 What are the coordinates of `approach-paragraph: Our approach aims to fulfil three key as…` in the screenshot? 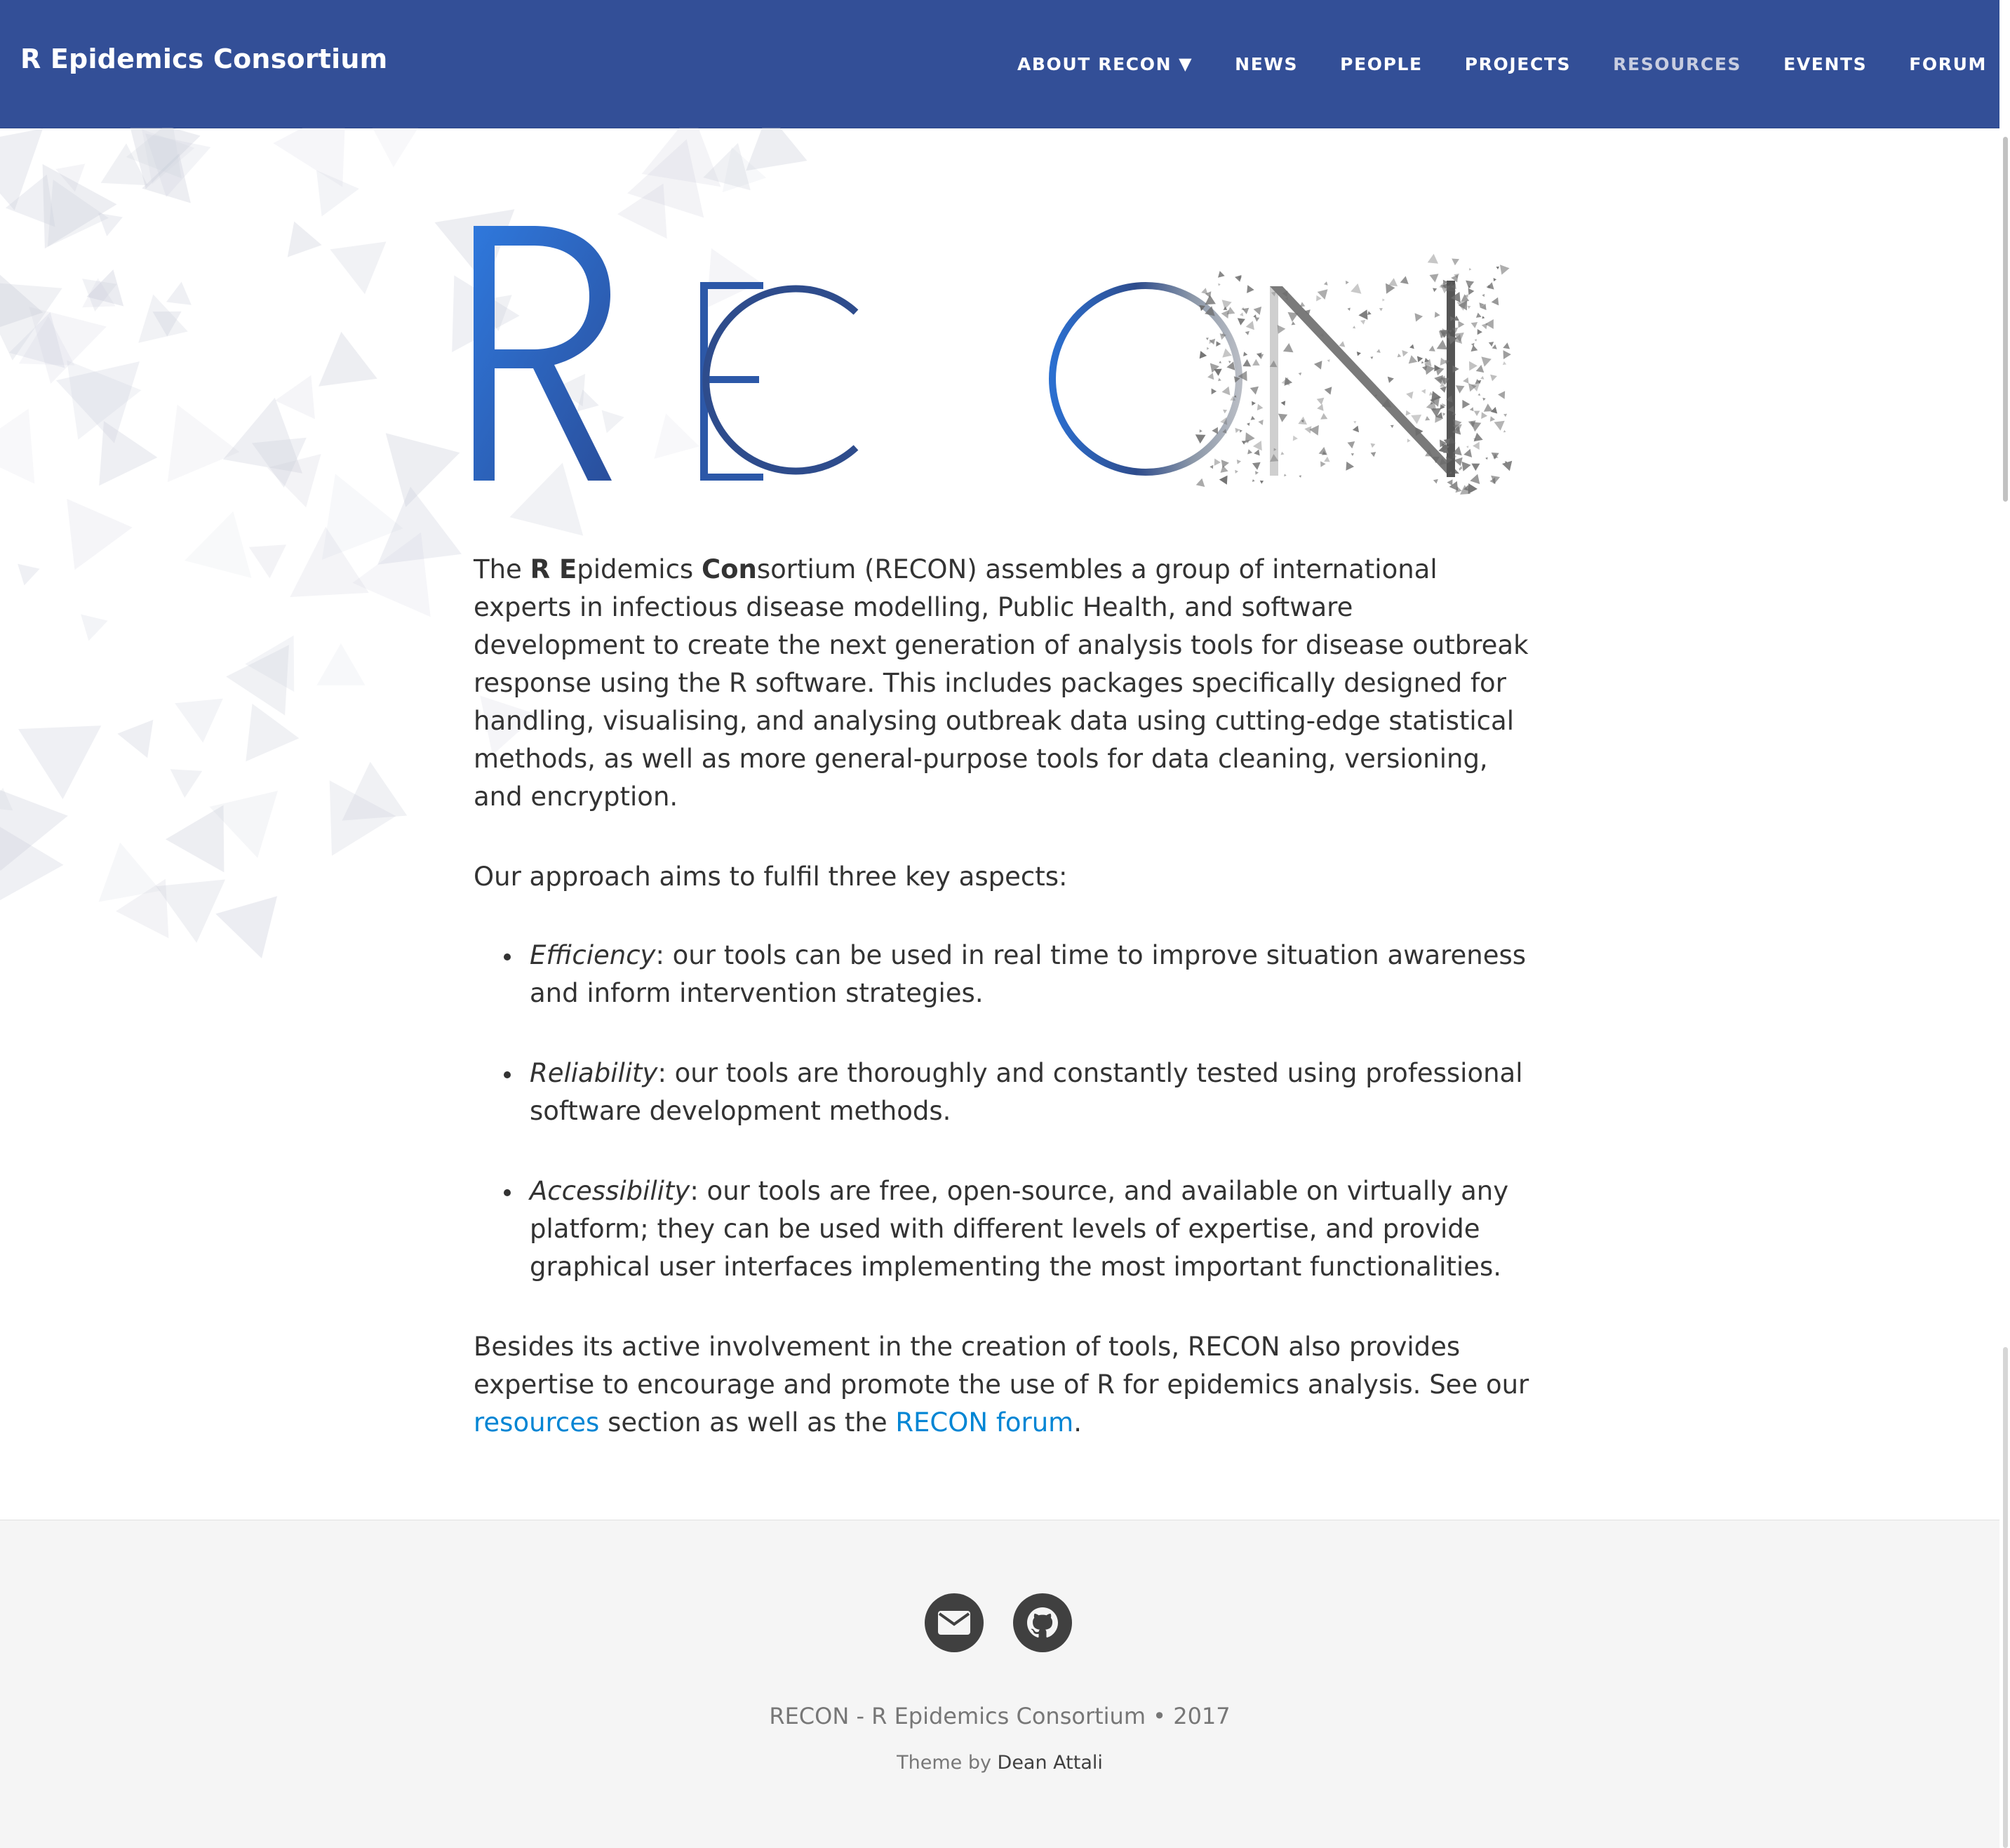 It's located at (771, 877).